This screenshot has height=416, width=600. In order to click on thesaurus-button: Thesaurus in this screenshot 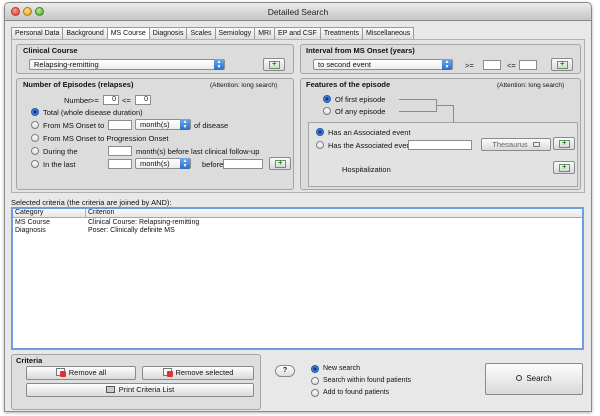, I will do `click(516, 144)`.